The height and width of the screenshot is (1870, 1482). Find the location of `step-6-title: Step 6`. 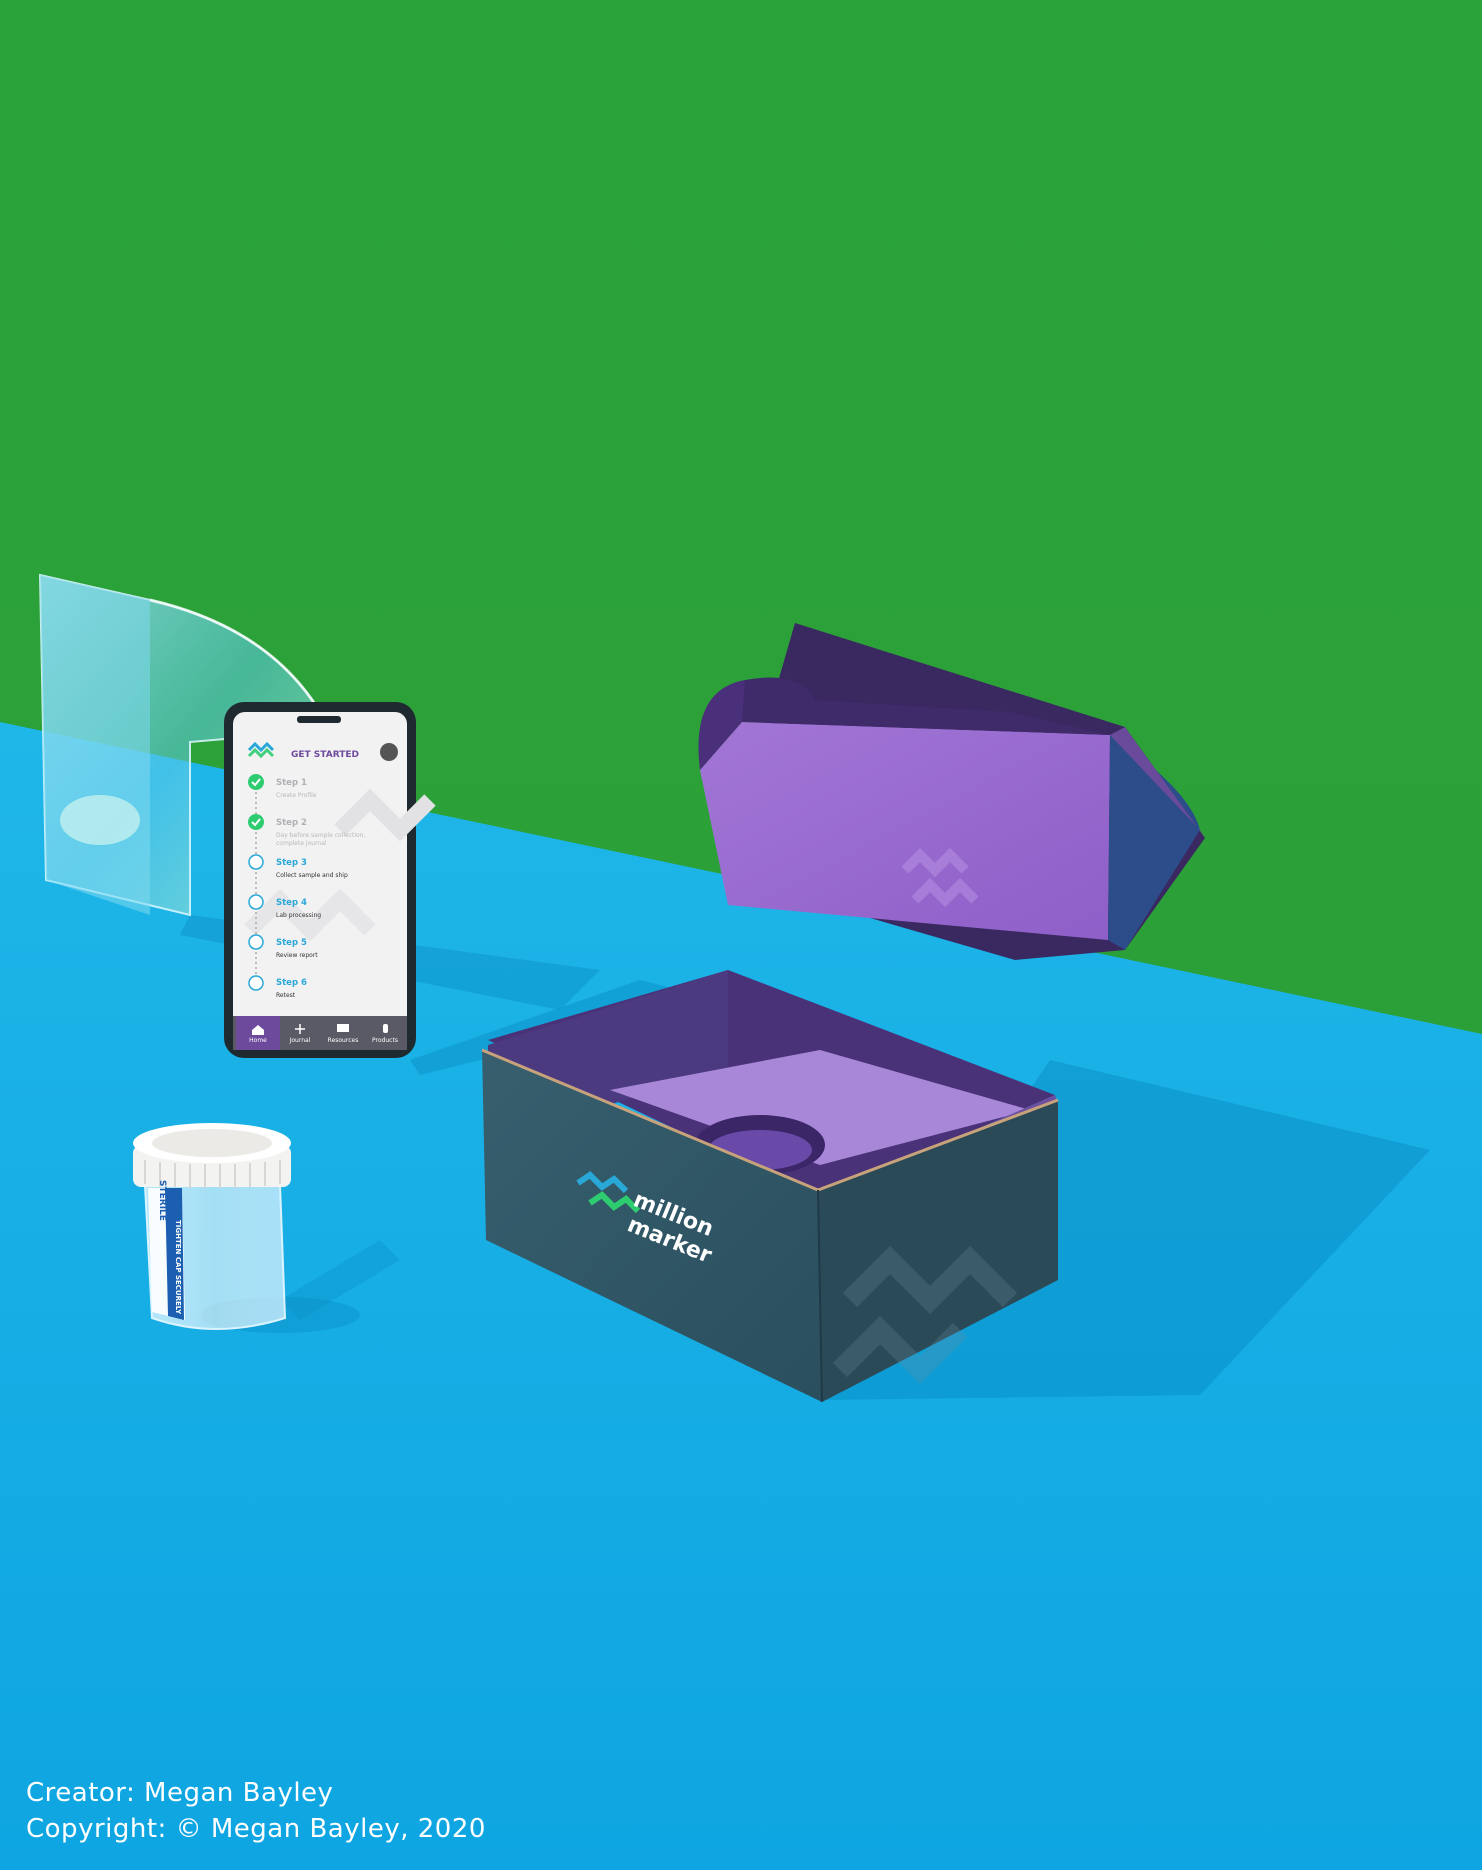

step-6-title: Step 6 is located at coordinates (291, 983).